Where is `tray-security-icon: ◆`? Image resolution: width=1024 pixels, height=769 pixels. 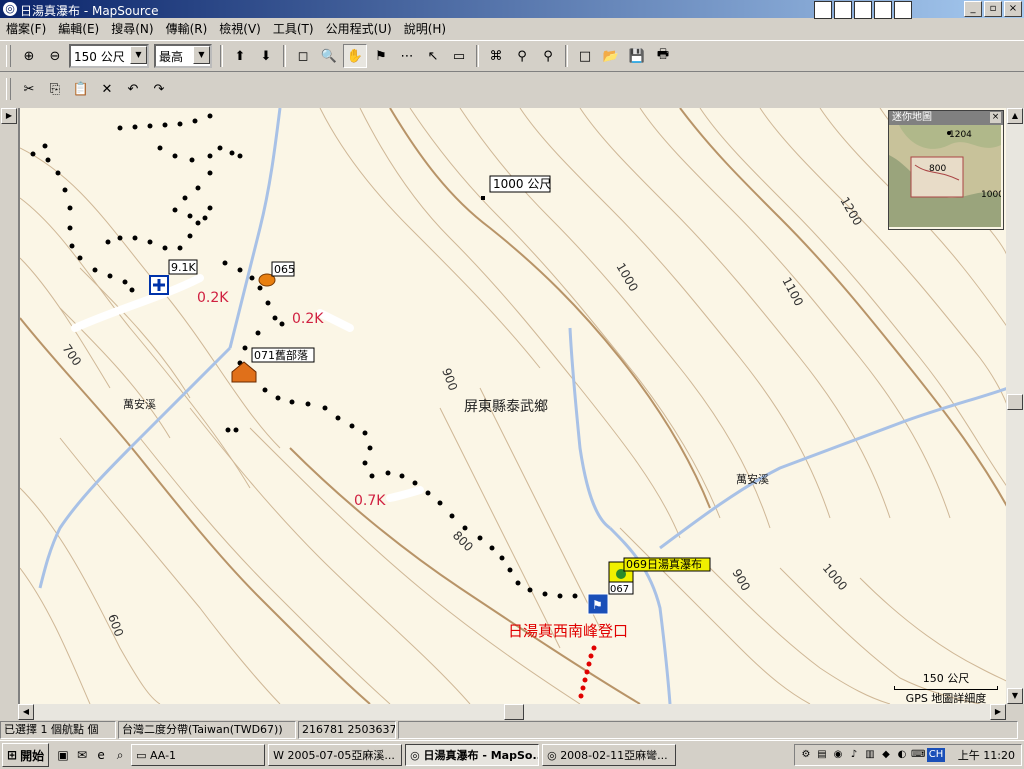
tray-security-icon: ◆ is located at coordinates (886, 755).